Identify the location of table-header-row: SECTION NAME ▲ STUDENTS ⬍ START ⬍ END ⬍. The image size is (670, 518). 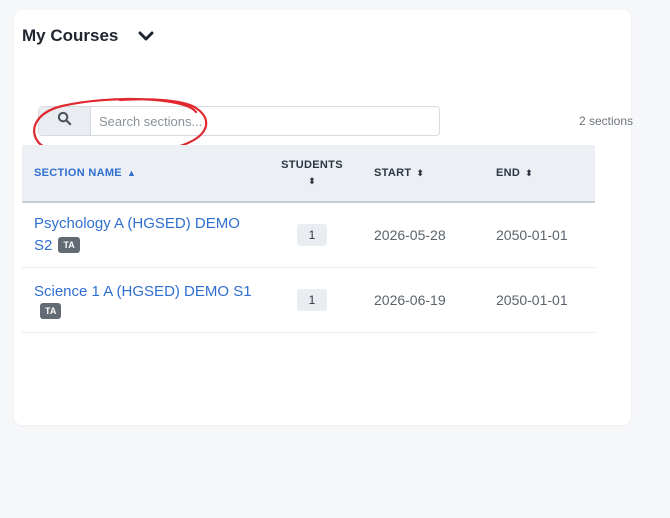
(308, 174).